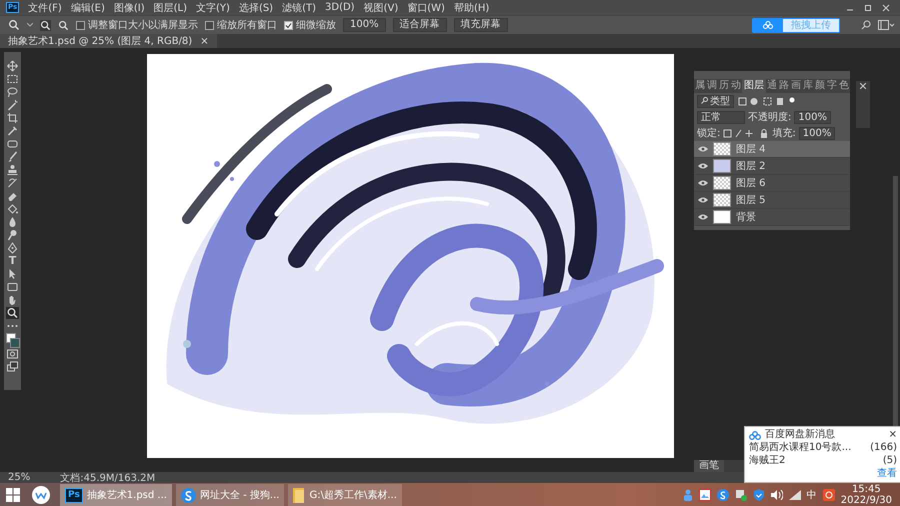  Describe the element at coordinates (426, 7) in the screenshot. I see `menu-item: 窗口(W)` at that location.